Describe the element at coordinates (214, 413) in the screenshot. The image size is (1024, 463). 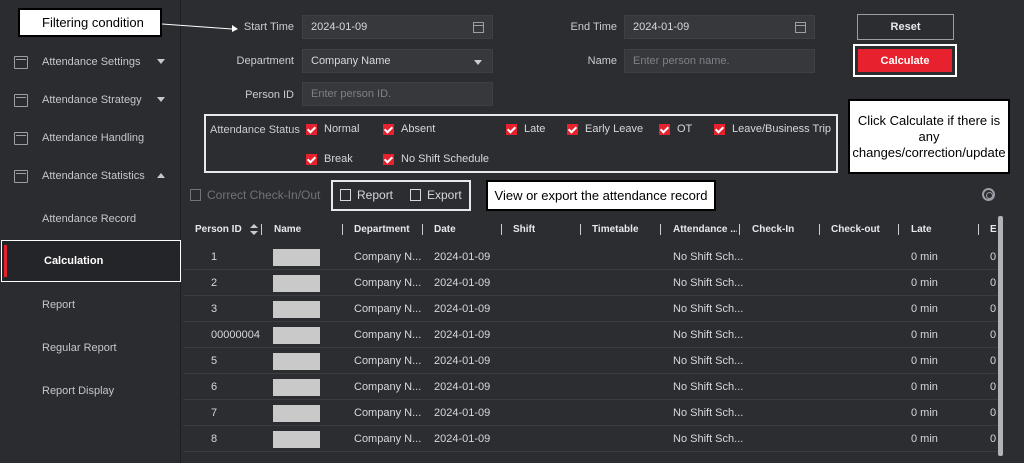
I see `cell-person-id: 7` at that location.